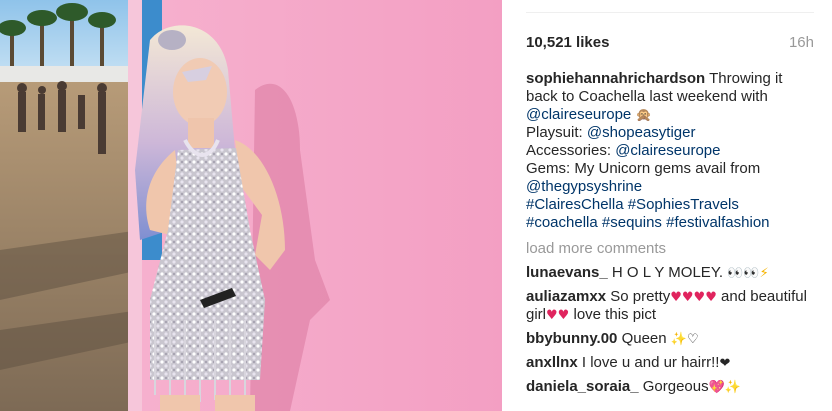  Describe the element at coordinates (692, 339) in the screenshot. I see `whiteheart-emoji-icon: ♡` at that location.